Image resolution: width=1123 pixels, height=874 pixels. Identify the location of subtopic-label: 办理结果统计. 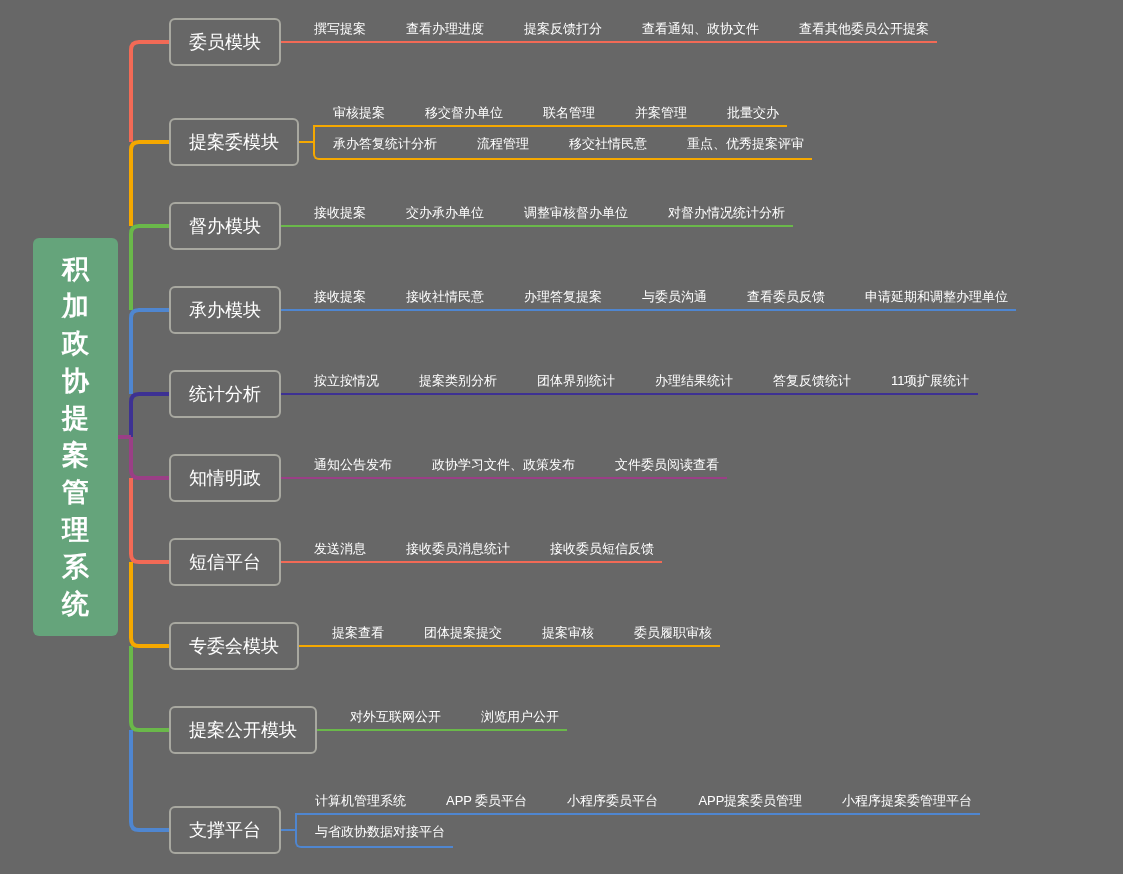
(694, 381).